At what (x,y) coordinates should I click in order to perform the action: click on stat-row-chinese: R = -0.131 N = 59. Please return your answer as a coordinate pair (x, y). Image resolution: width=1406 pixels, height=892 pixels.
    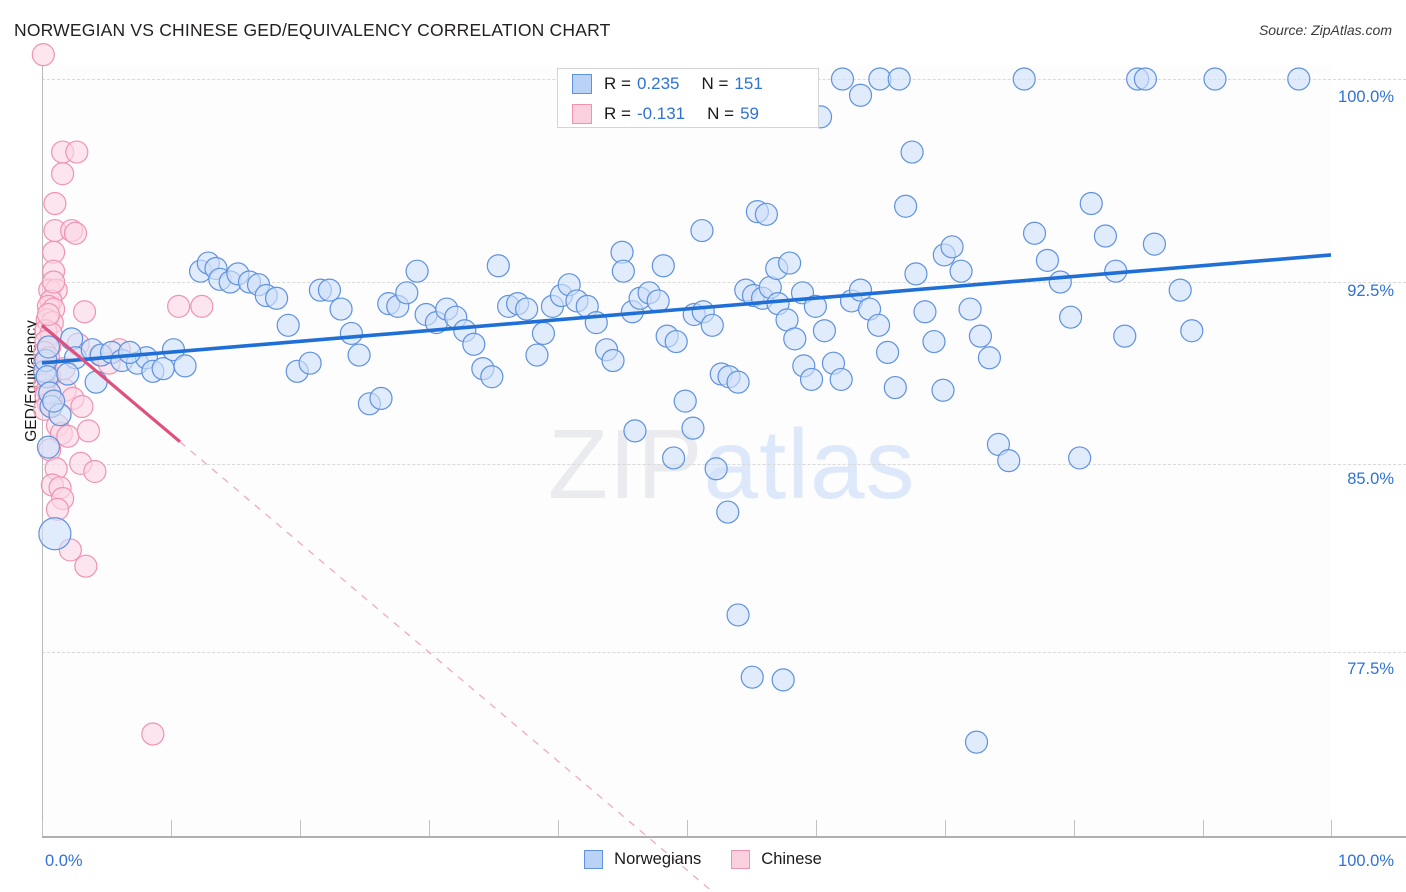
    Looking at the image, I should click on (688, 114).